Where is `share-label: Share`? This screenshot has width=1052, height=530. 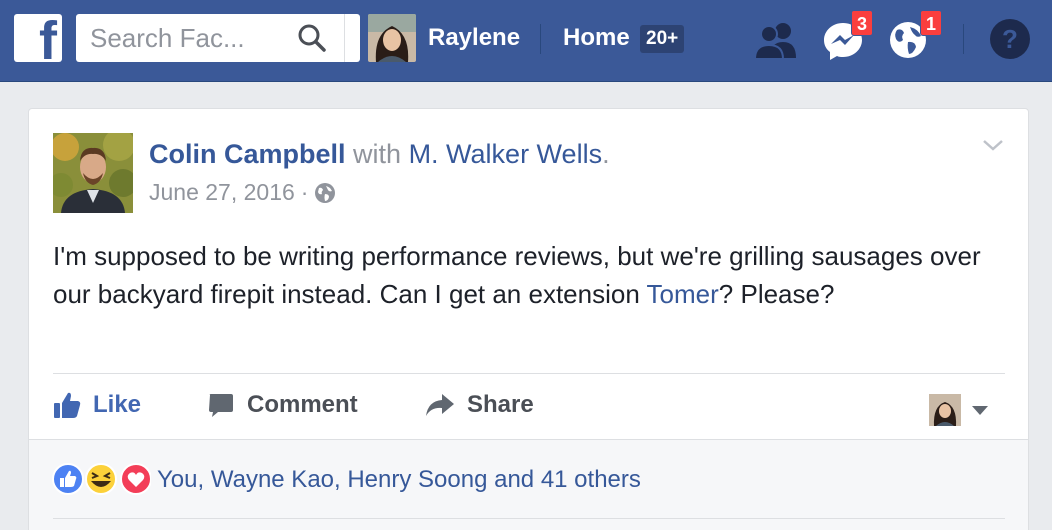 share-label: Share is located at coordinates (500, 404).